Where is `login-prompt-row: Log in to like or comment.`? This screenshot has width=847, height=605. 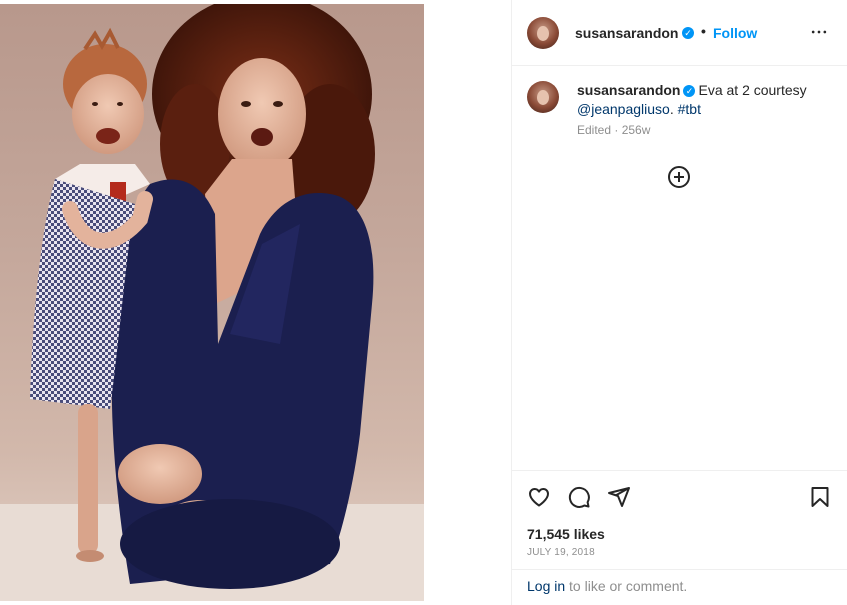
login-prompt-row: Log in to like or comment. is located at coordinates (679, 587).